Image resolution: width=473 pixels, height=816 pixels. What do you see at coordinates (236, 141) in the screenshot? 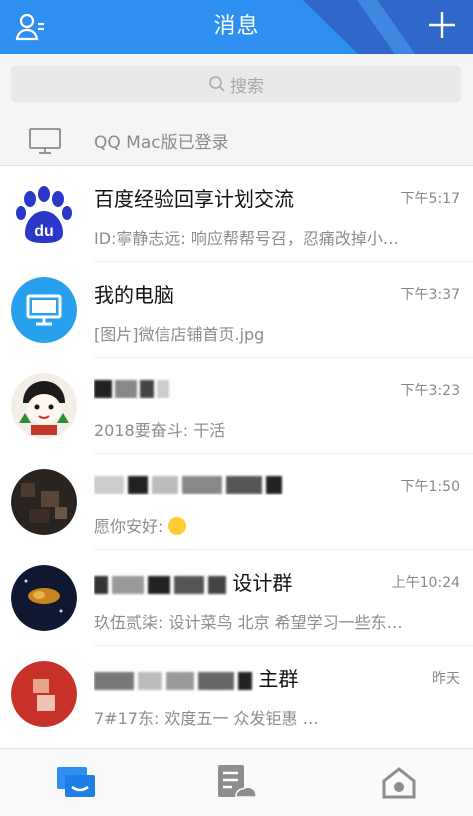
I see `login-notice: QQ Mac版已登录` at bounding box center [236, 141].